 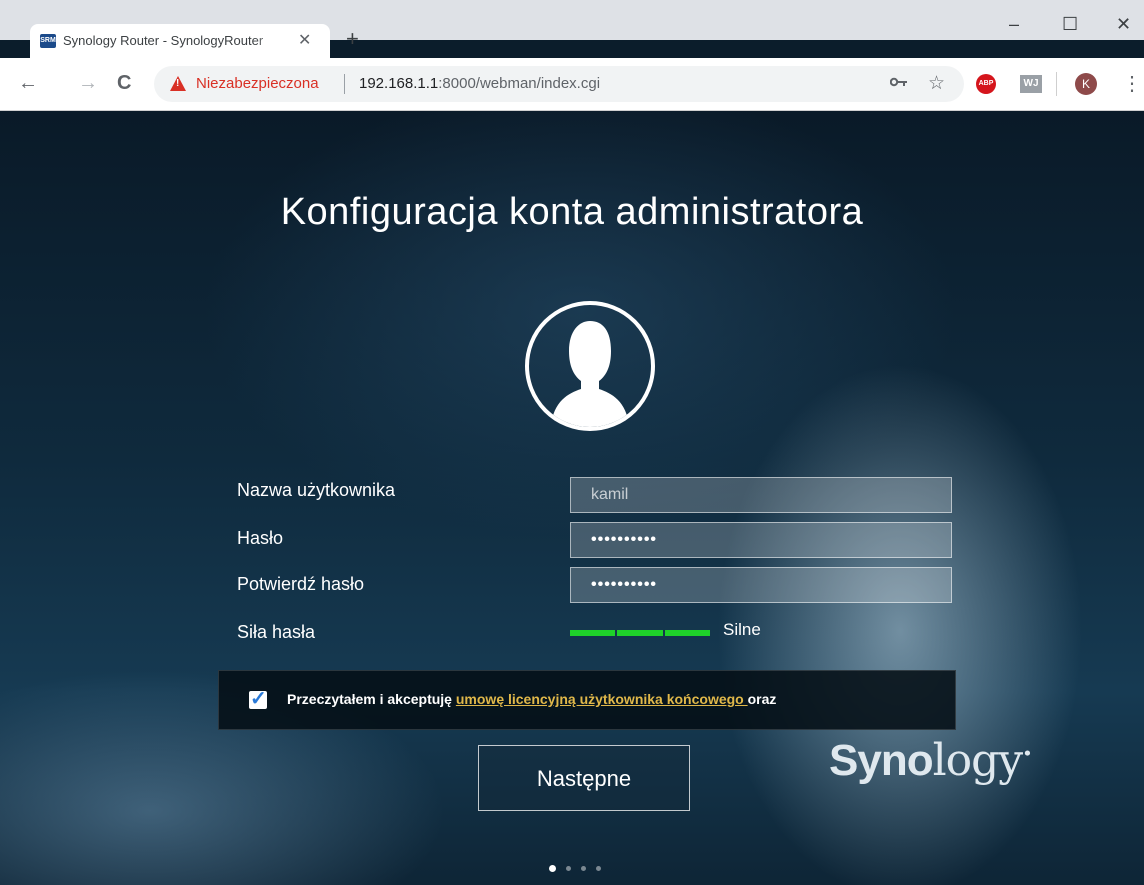 What do you see at coordinates (898, 83) in the screenshot?
I see `key-icon` at bounding box center [898, 83].